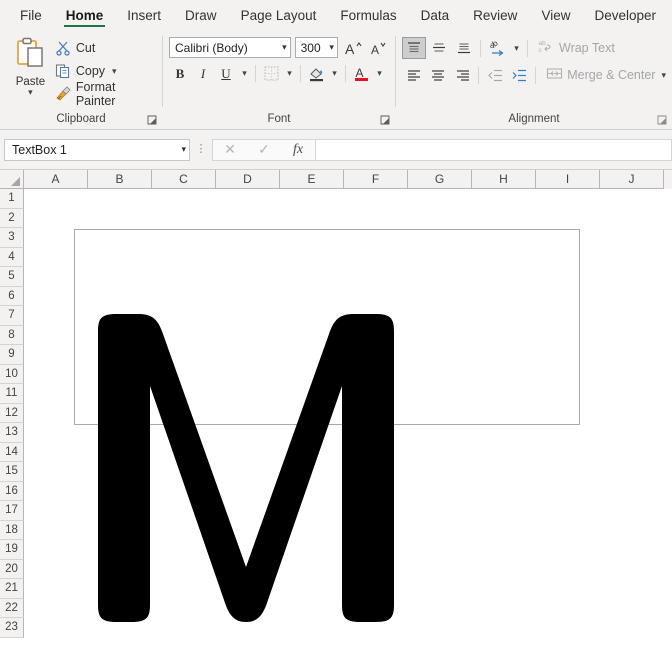 The height and width of the screenshot is (658, 672). I want to click on font-name-combobox: Calibri (Body) ▾, so click(230, 47).